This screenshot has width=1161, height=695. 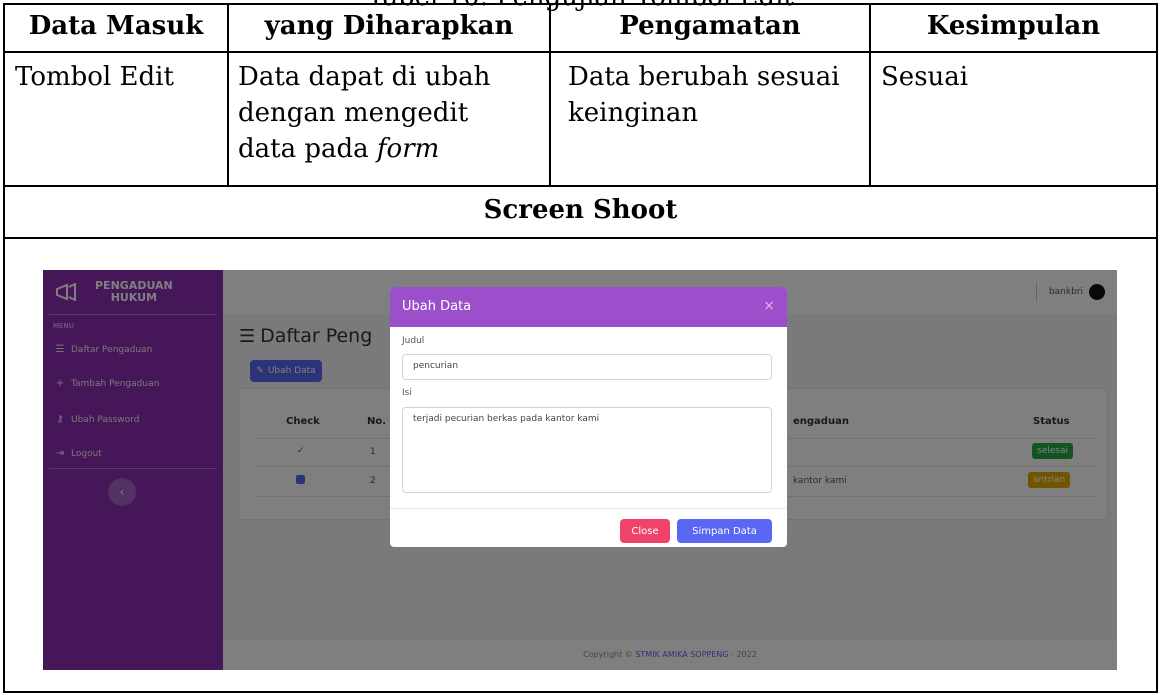 What do you see at coordinates (389, 26) in the screenshot?
I see `header-expected: yang Diharapkan` at bounding box center [389, 26].